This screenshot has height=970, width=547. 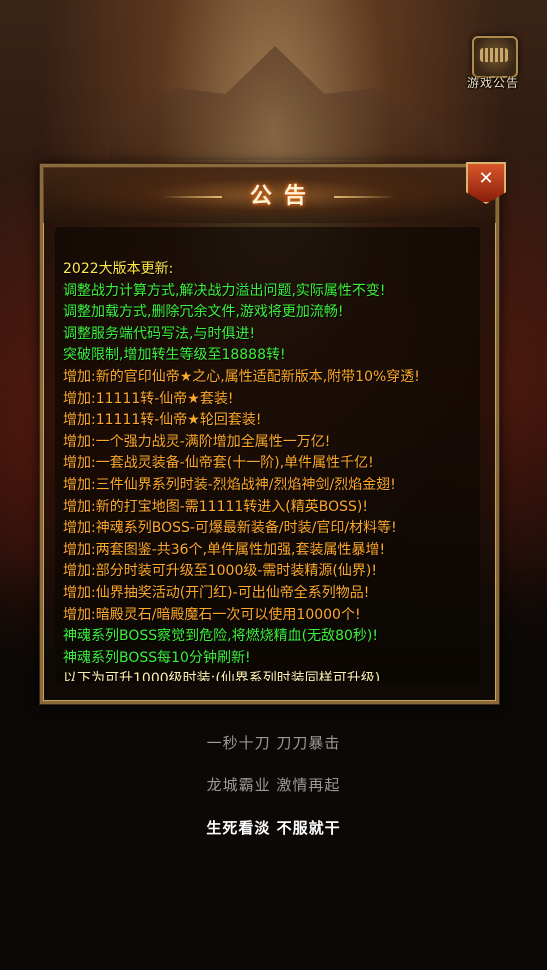 What do you see at coordinates (495, 57) in the screenshot?
I see `scroll-icon` at bounding box center [495, 57].